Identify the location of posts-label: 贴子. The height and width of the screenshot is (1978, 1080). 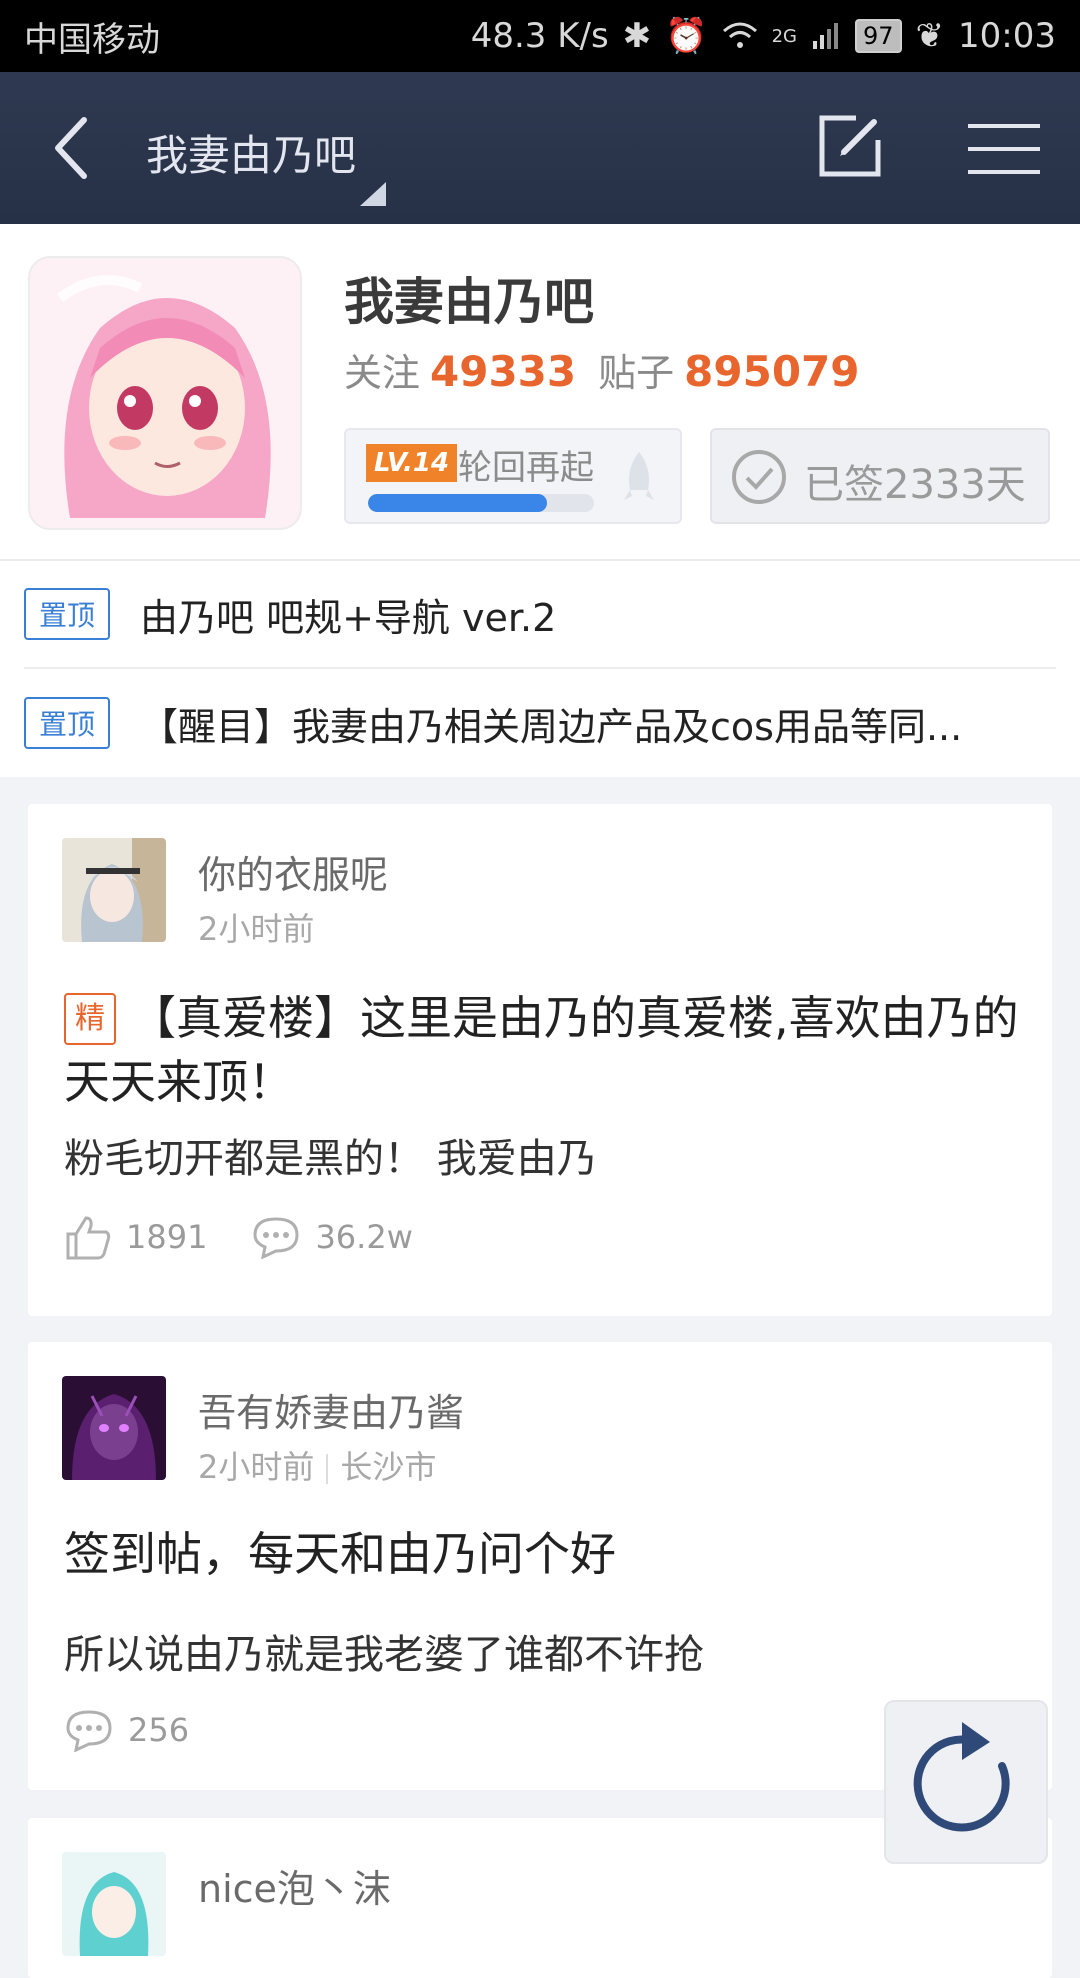
(636, 373).